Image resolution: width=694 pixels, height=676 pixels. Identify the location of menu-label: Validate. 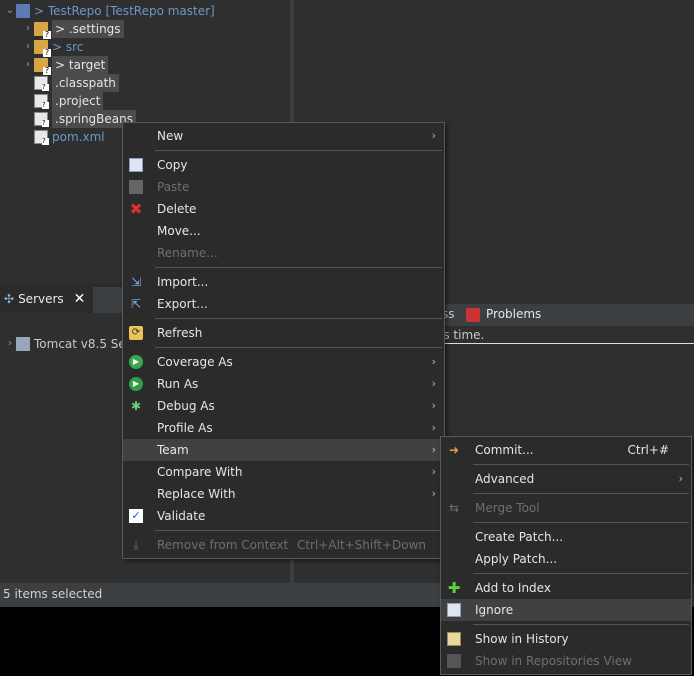
(181, 516).